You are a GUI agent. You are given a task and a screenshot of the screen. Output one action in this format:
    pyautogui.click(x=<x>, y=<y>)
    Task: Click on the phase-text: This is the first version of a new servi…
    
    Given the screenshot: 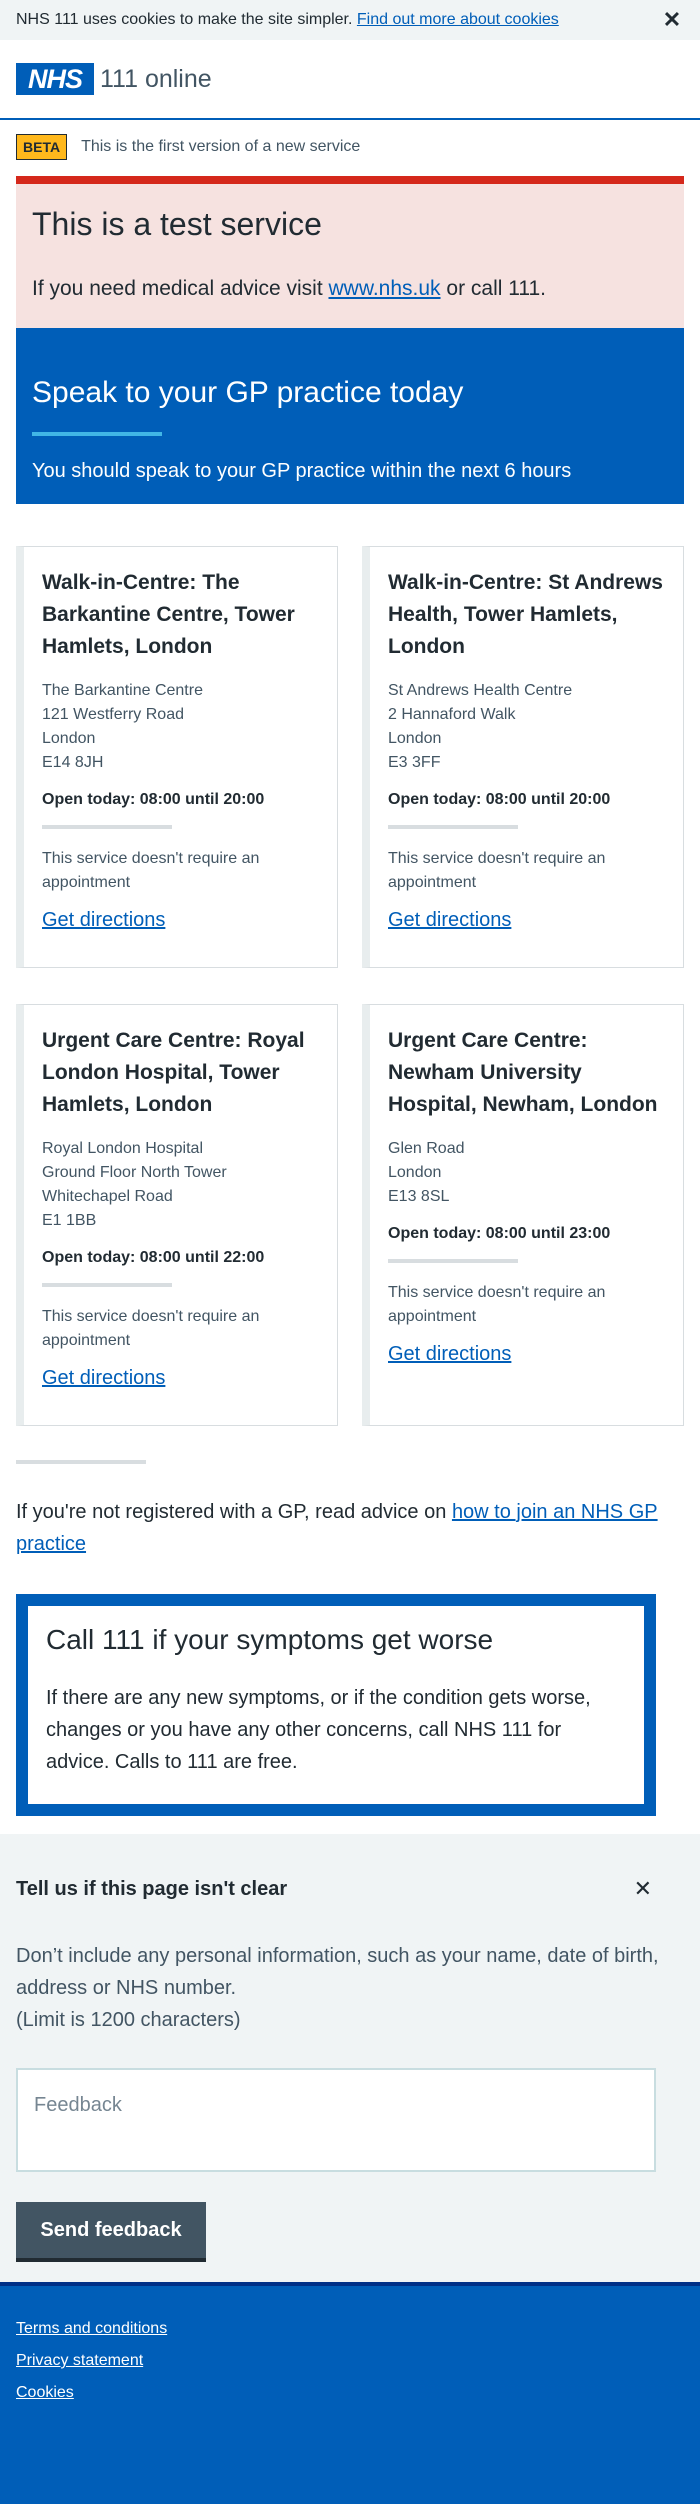 What is the action you would take?
    pyautogui.click(x=221, y=146)
    